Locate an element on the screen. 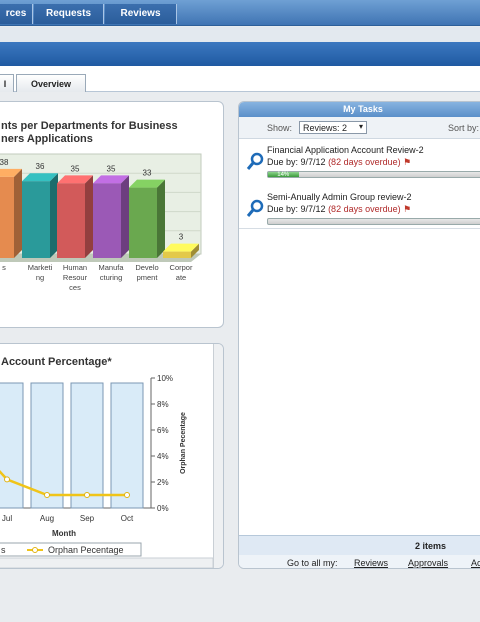  task-progress-bar is located at coordinates (373, 221).